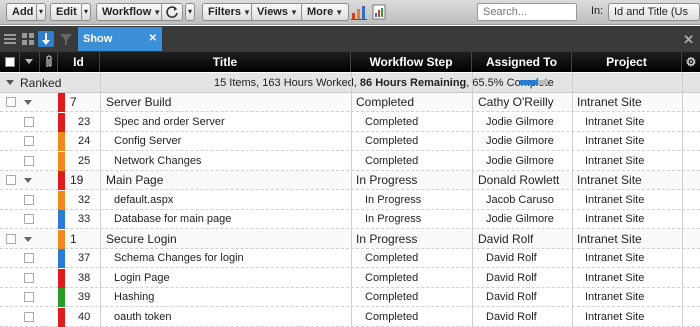 The height and width of the screenshot is (327, 700). Describe the element at coordinates (120, 48) in the screenshot. I see `filter-chip-show-archived: Show Archived ✕` at that location.